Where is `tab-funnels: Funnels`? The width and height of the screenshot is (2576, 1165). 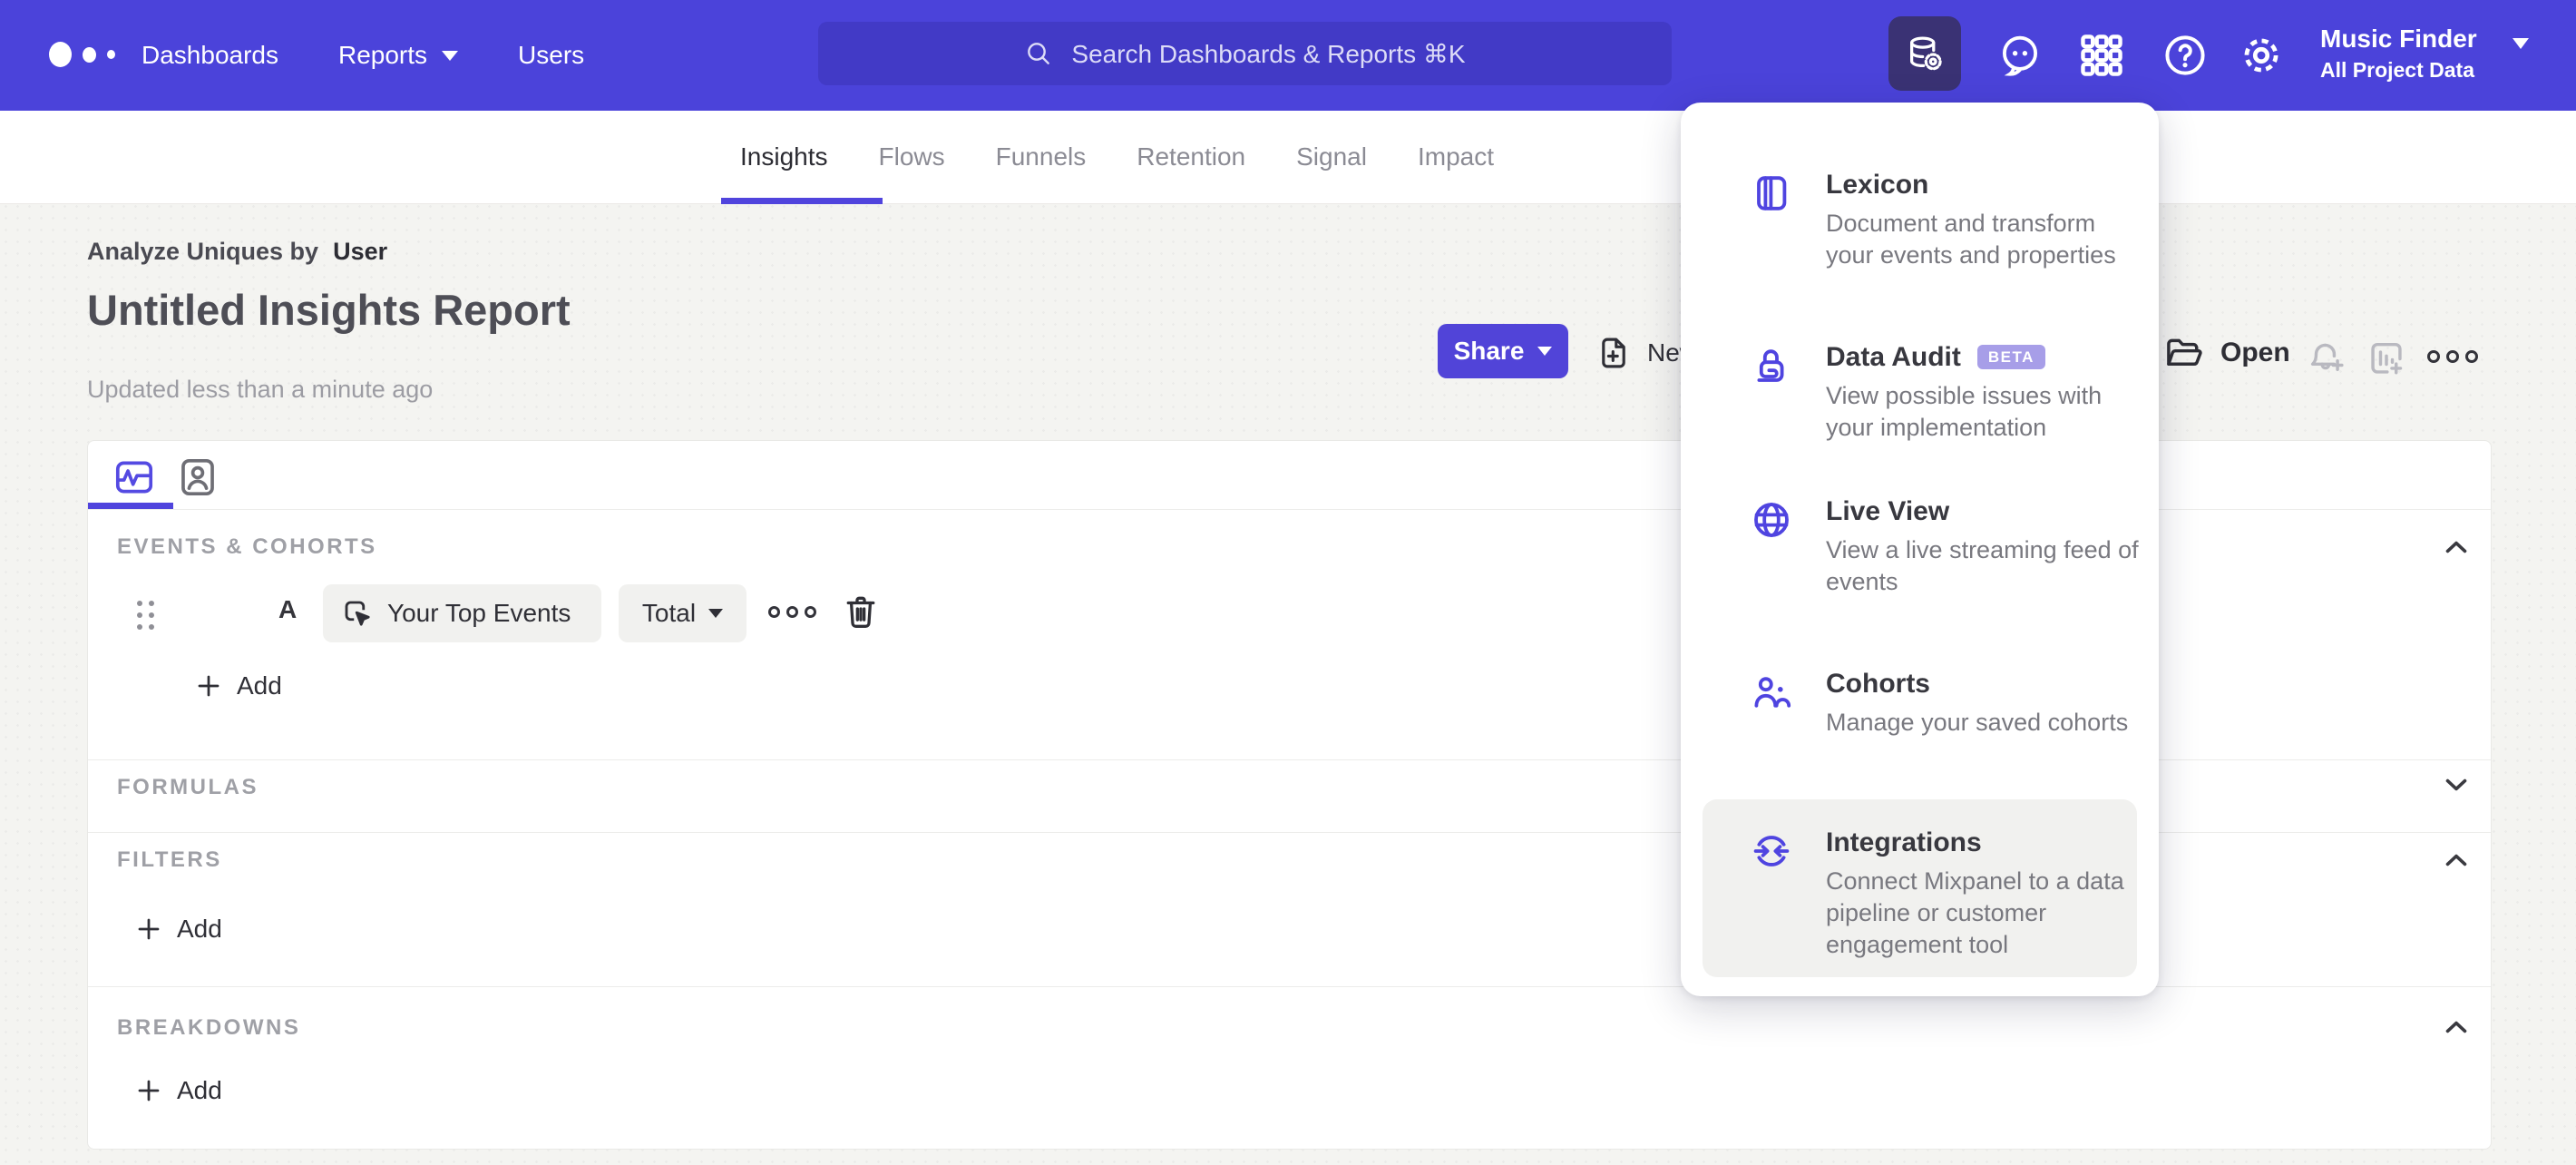
tab-funnels: Funnels is located at coordinates (1041, 156).